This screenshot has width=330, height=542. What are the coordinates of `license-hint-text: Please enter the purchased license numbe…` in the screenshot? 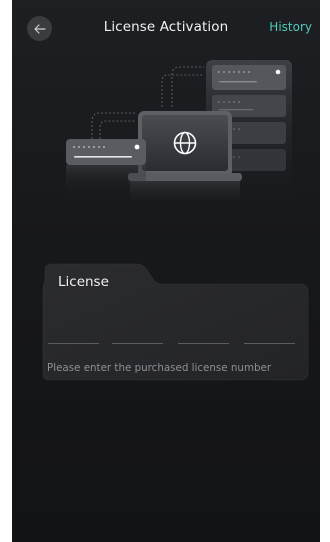 It's located at (159, 368).